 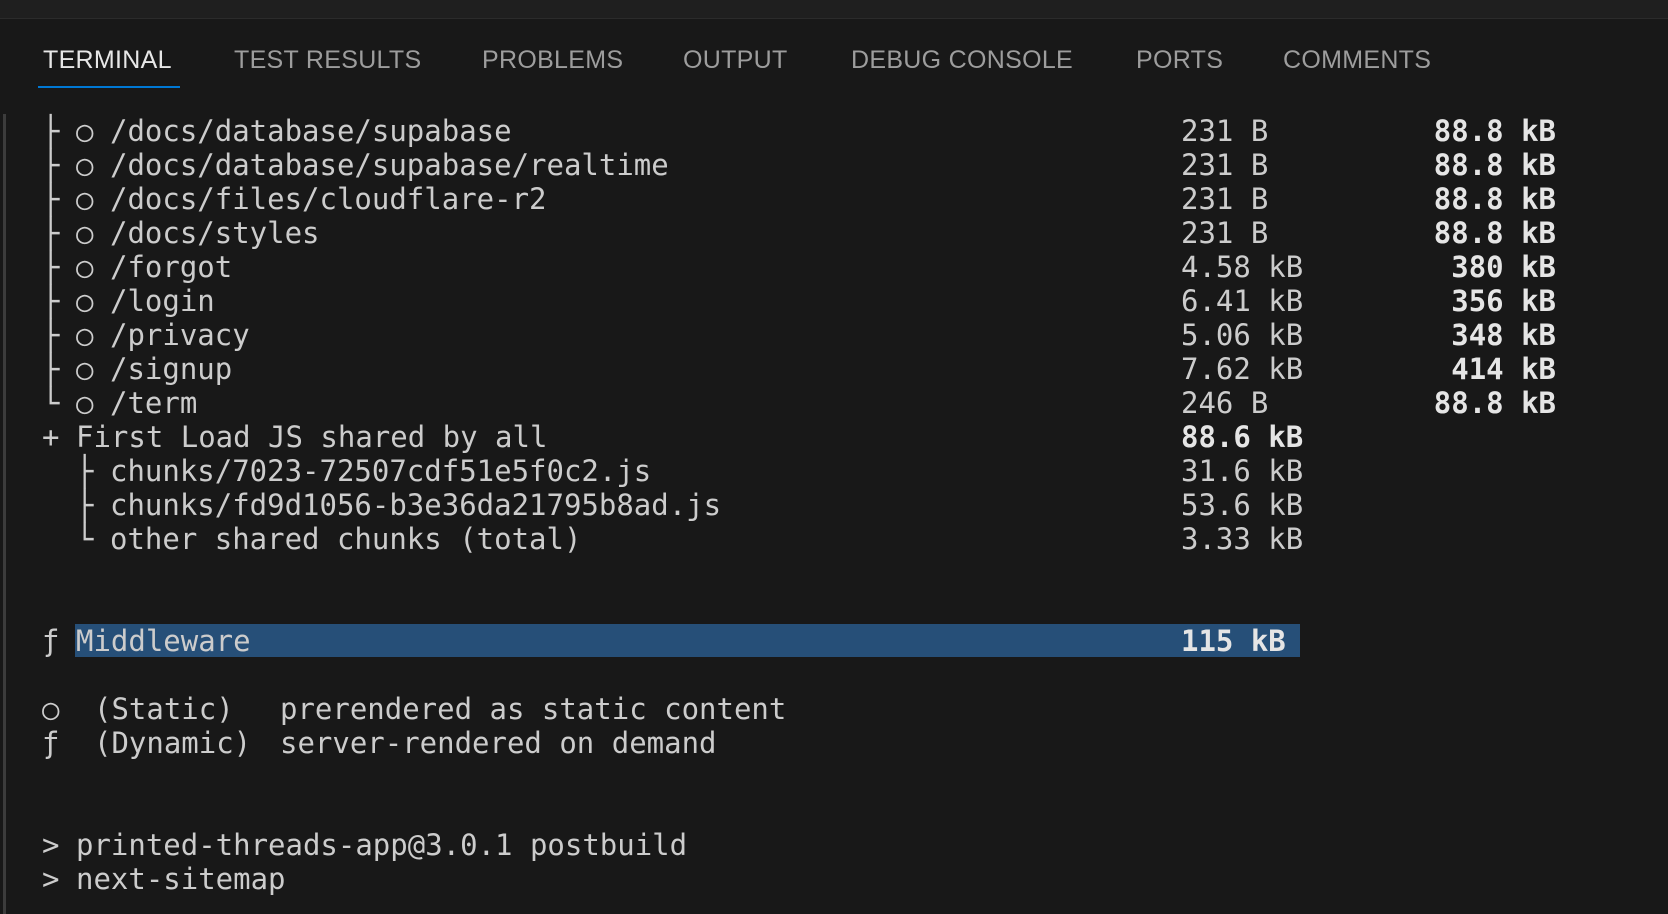 What do you see at coordinates (173, 743) in the screenshot?
I see `legend-kind: (Dynamic)` at bounding box center [173, 743].